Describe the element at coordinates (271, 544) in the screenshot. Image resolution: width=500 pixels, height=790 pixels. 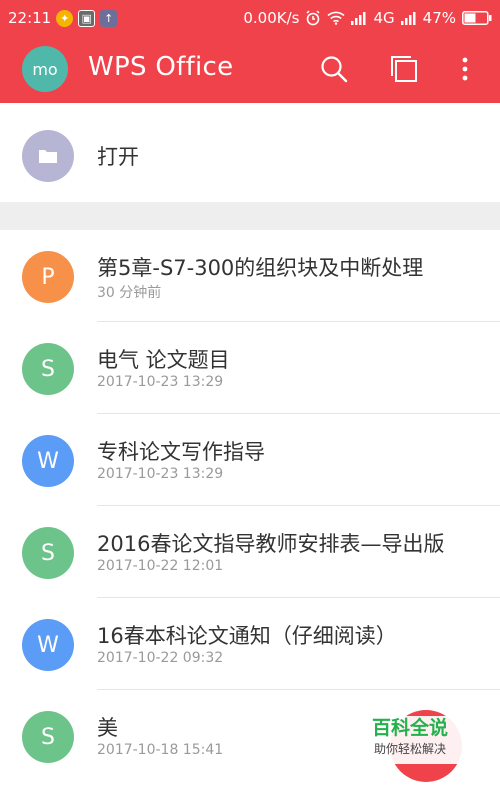
I see `file-name: 2016春论文指导教师安排表—导出版` at that location.